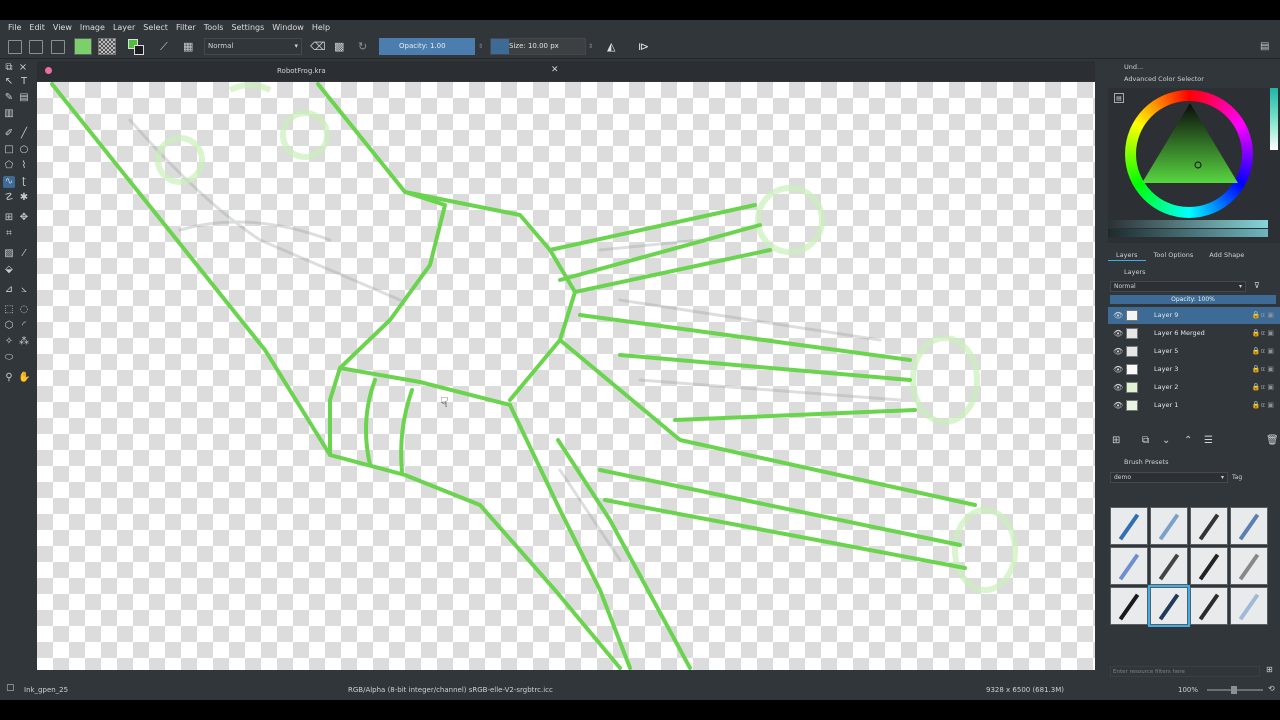 This screenshot has height=720, width=1280. Describe the element at coordinates (1194, 315) in the screenshot. I see `layer-row: 👁 Layer 9 🔒α ▣` at that location.